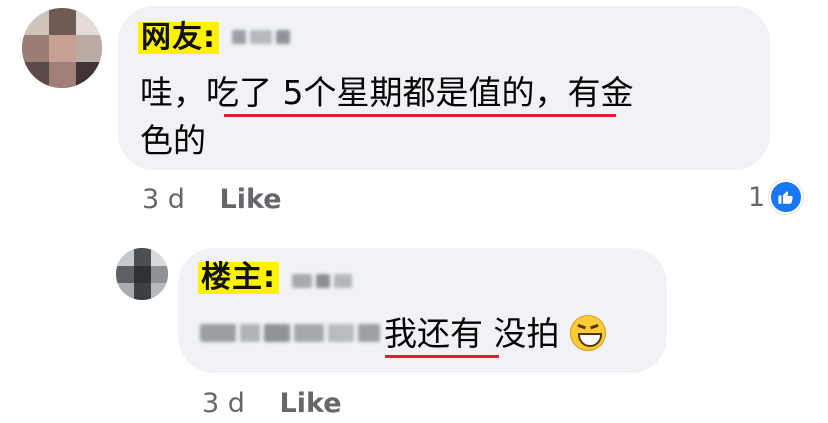  Describe the element at coordinates (142, 274) in the screenshot. I see `reply-avatar` at that location.